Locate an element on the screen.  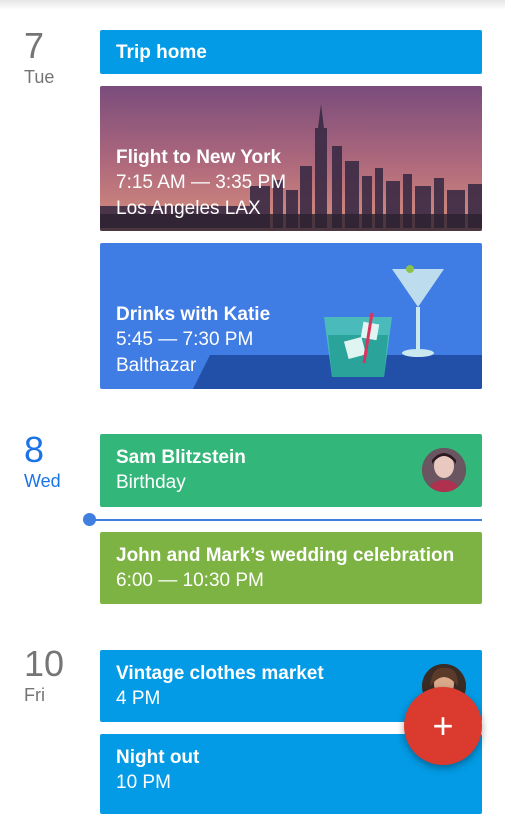
date-number: 8 is located at coordinates (34, 449).